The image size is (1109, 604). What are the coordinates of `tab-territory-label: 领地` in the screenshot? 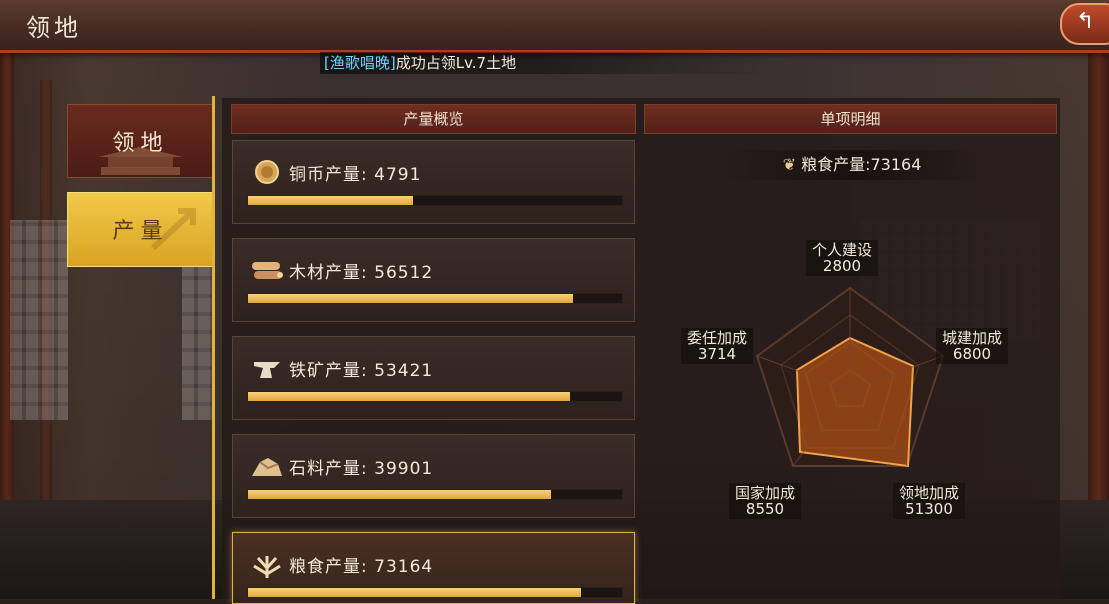 It's located at (140, 143).